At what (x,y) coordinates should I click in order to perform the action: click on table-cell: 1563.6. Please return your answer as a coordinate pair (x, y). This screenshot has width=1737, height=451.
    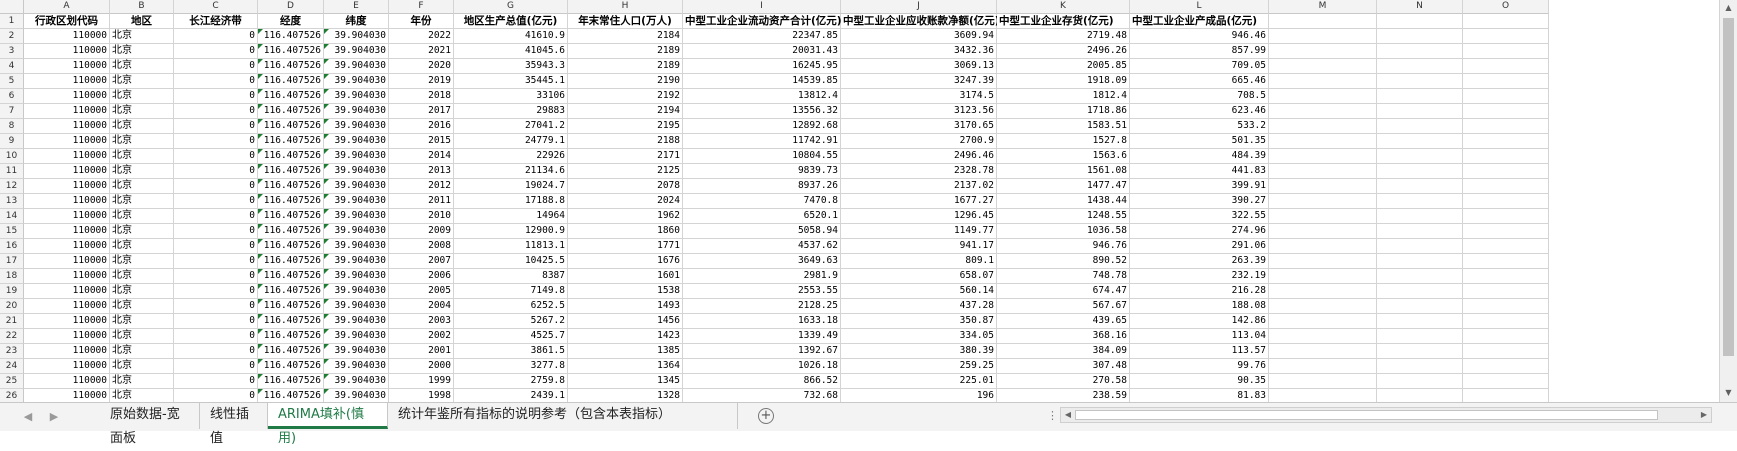
    Looking at the image, I should click on (1063, 156).